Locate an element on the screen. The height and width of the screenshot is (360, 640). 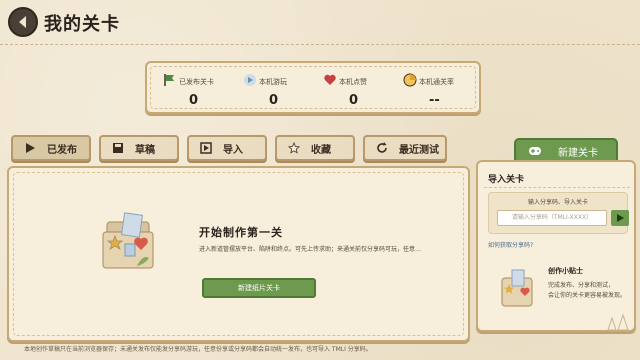
tab-published: 已发布 is located at coordinates (51, 148).